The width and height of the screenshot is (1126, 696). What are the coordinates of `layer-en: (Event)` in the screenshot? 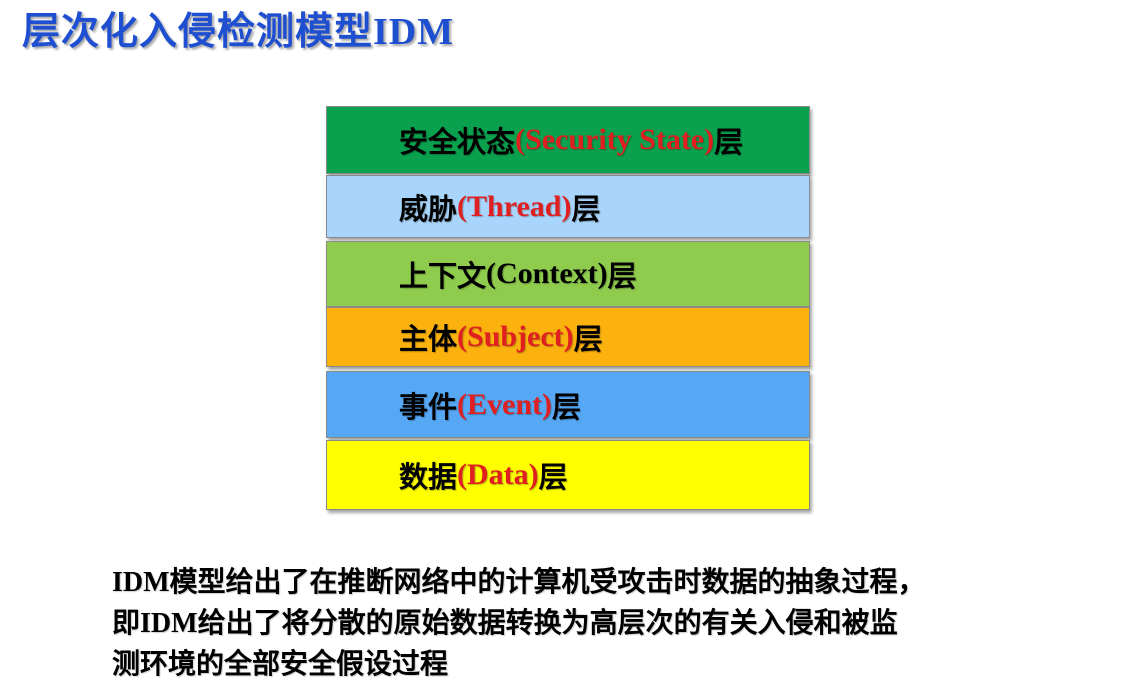 It's located at (504, 404).